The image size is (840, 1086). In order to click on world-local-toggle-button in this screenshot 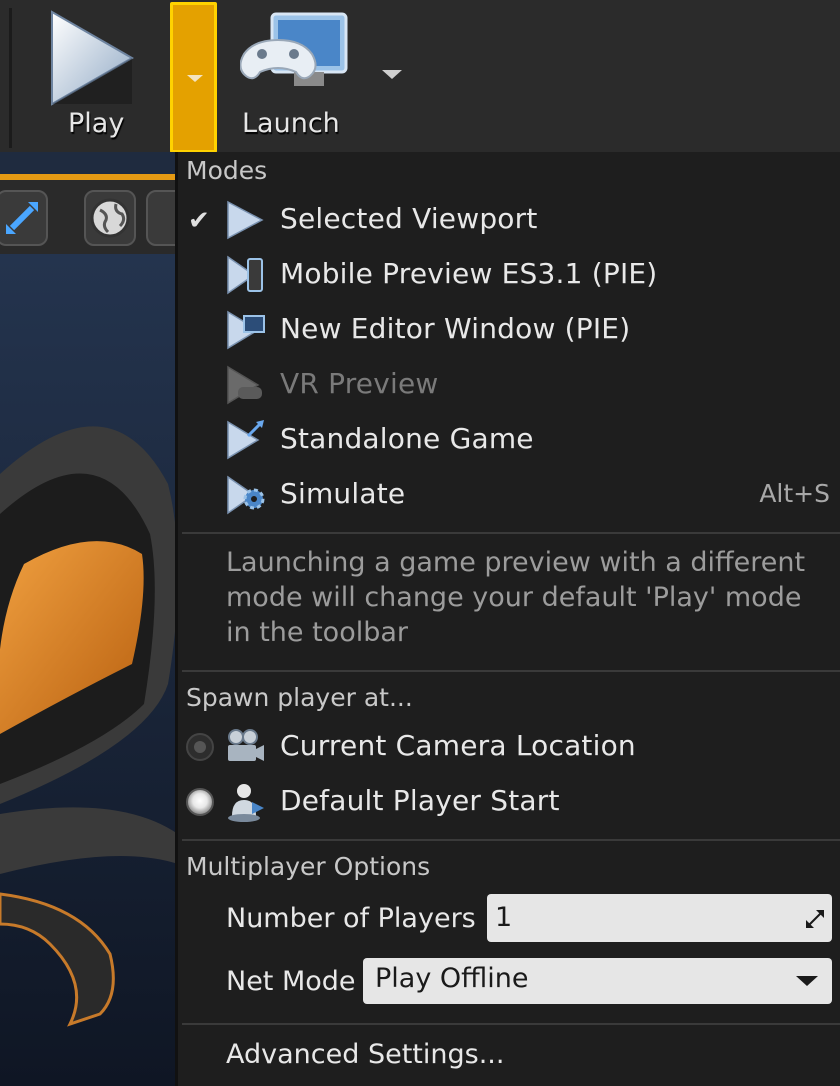, I will do `click(110, 218)`.